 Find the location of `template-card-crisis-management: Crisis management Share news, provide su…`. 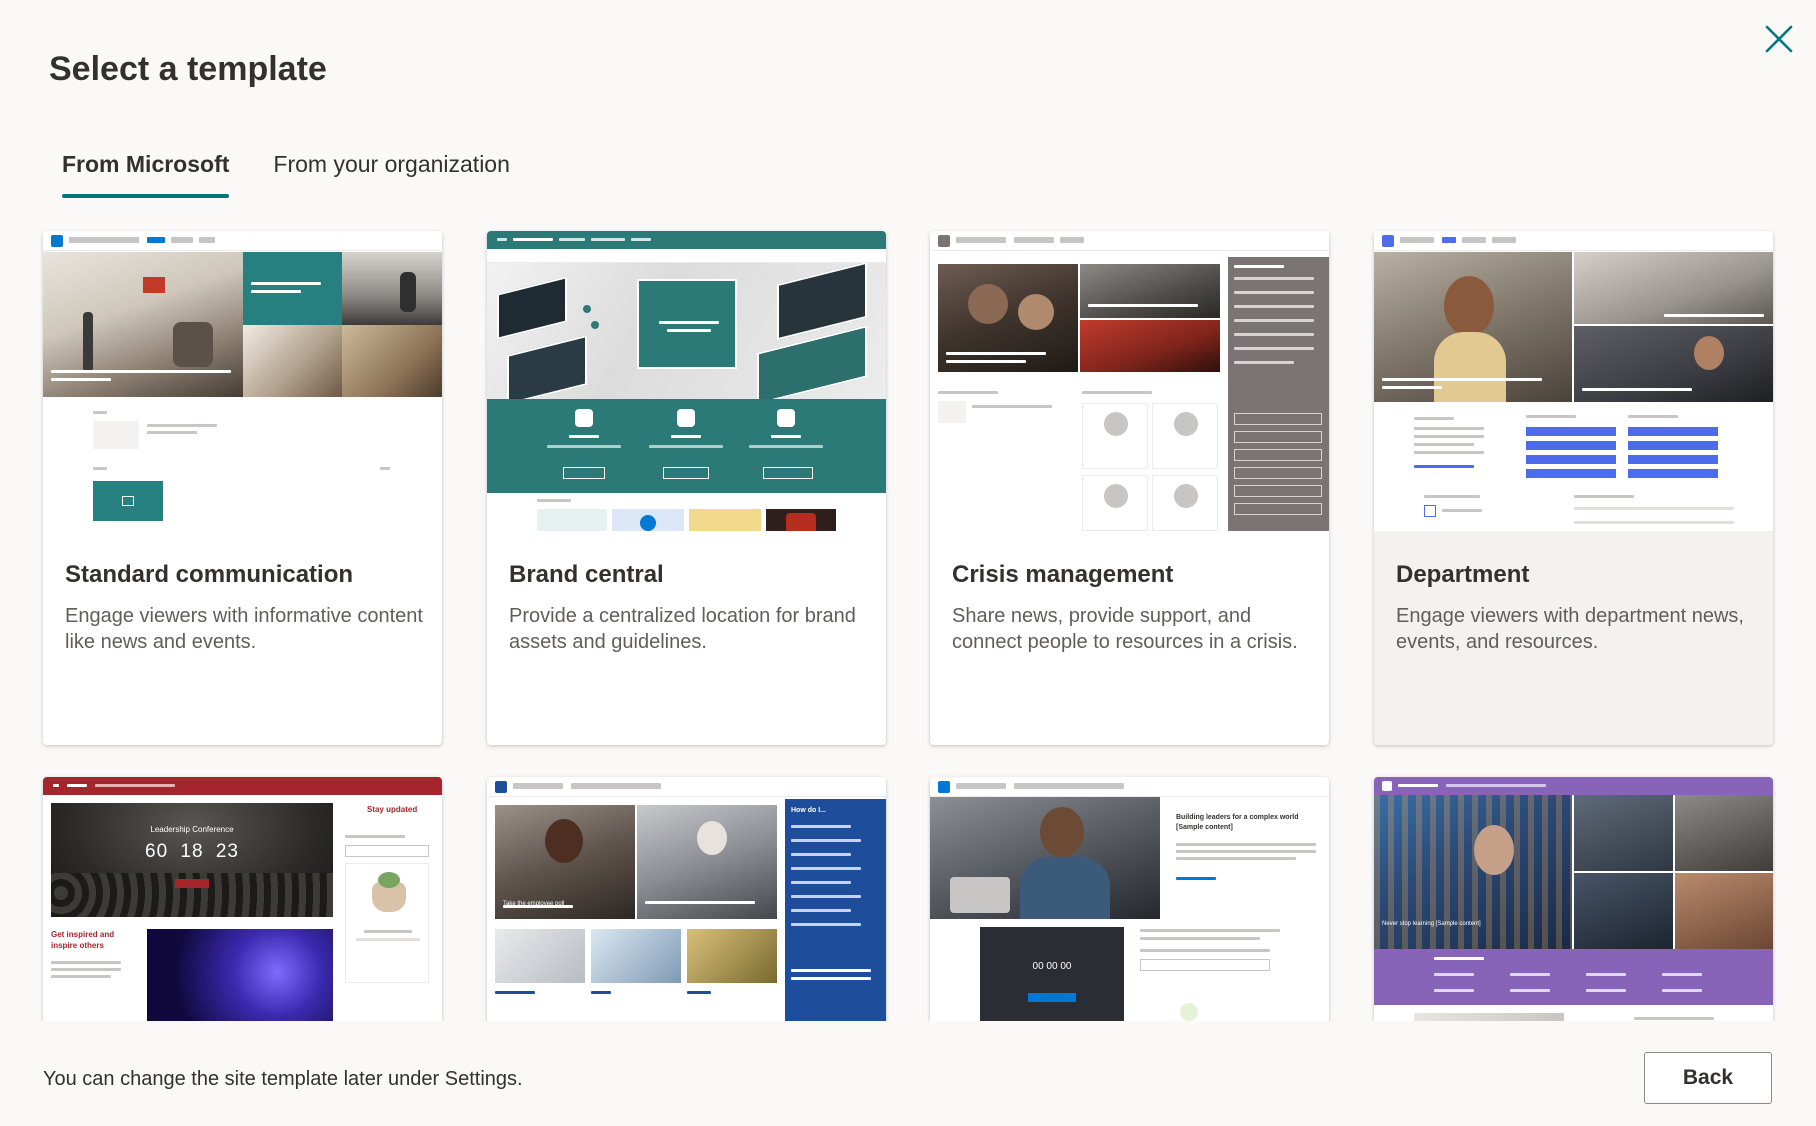

template-card-crisis-management: Crisis management Share news, provide su… is located at coordinates (1129, 488).